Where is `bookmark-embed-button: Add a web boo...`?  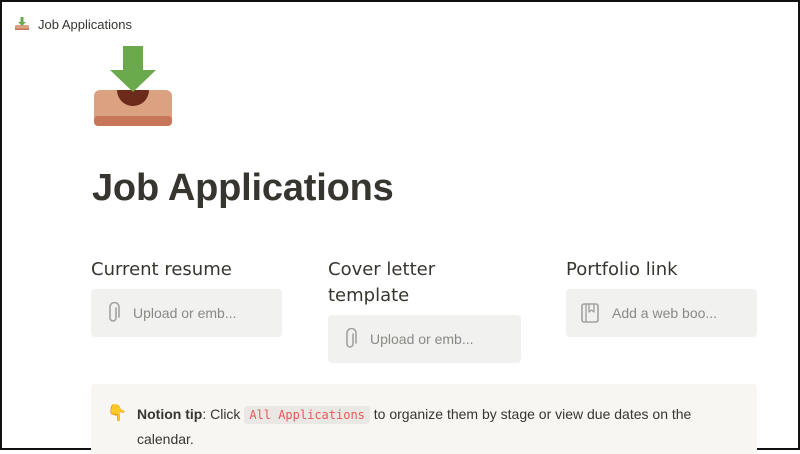
bookmark-embed-button: Add a web boo... is located at coordinates (661, 313).